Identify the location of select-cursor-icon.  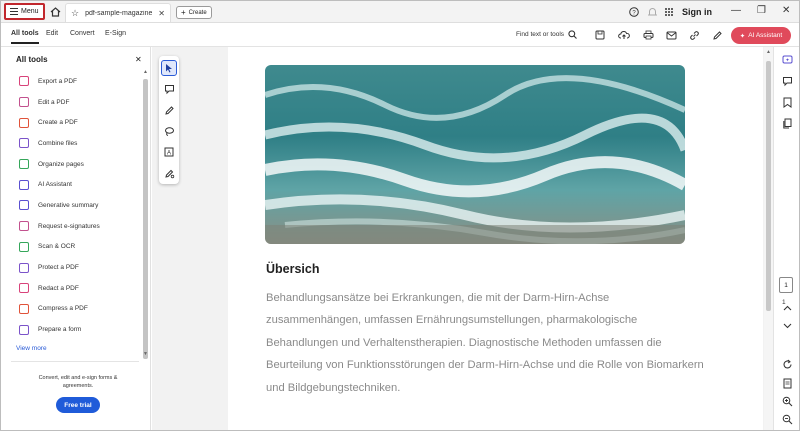
(169, 68).